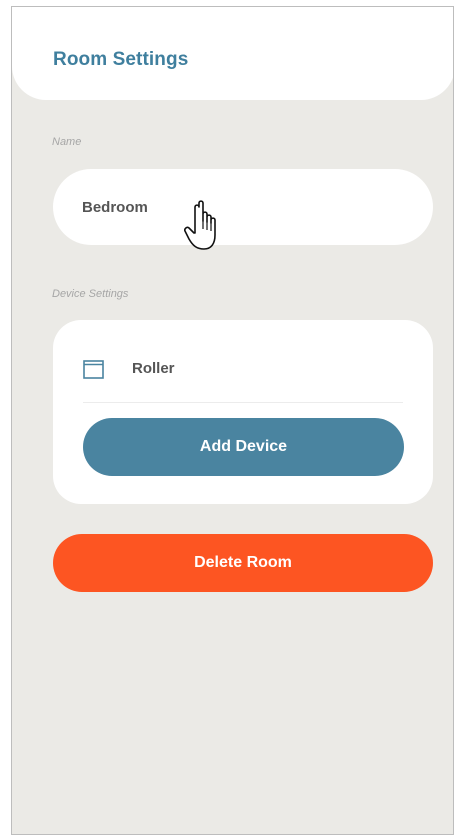 The height and width of the screenshot is (839, 459). Describe the element at coordinates (67, 142) in the screenshot. I see `name-section-label: Name` at that location.